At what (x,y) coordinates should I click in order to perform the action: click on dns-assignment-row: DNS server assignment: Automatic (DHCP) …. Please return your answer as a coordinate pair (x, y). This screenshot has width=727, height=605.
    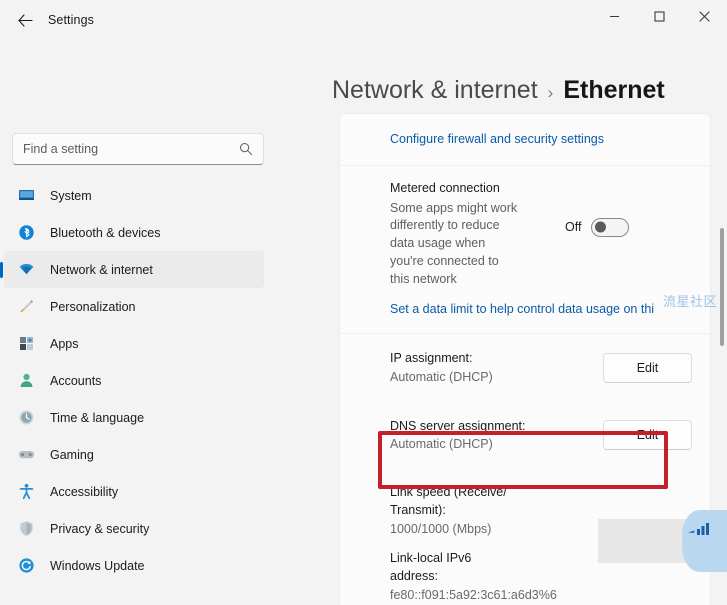
    Looking at the image, I should click on (525, 436).